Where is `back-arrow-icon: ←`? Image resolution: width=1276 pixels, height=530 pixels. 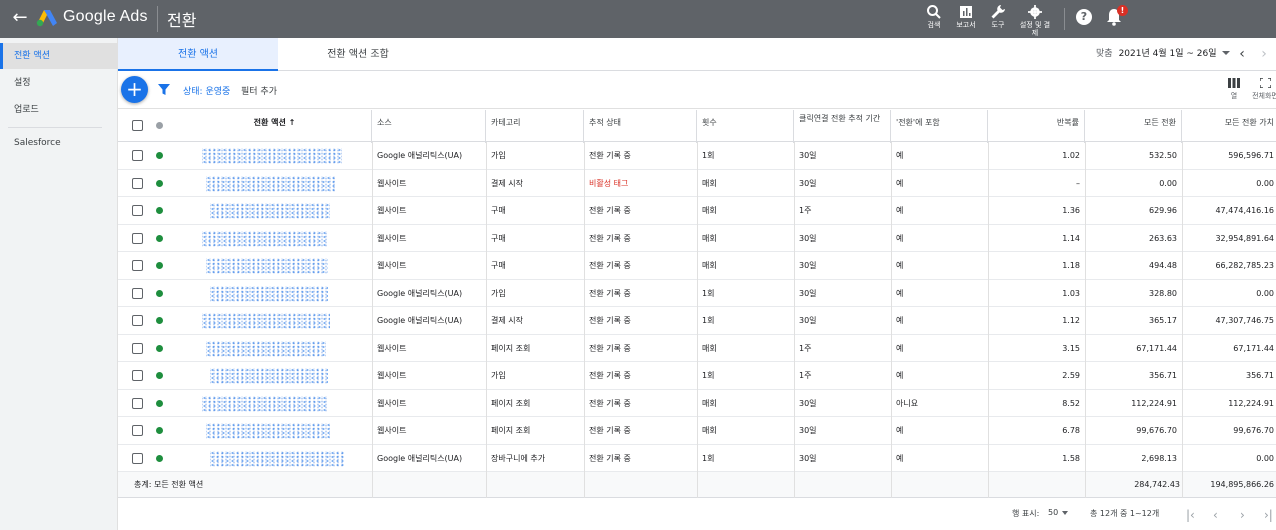
back-arrow-icon: ← is located at coordinates (20, 18).